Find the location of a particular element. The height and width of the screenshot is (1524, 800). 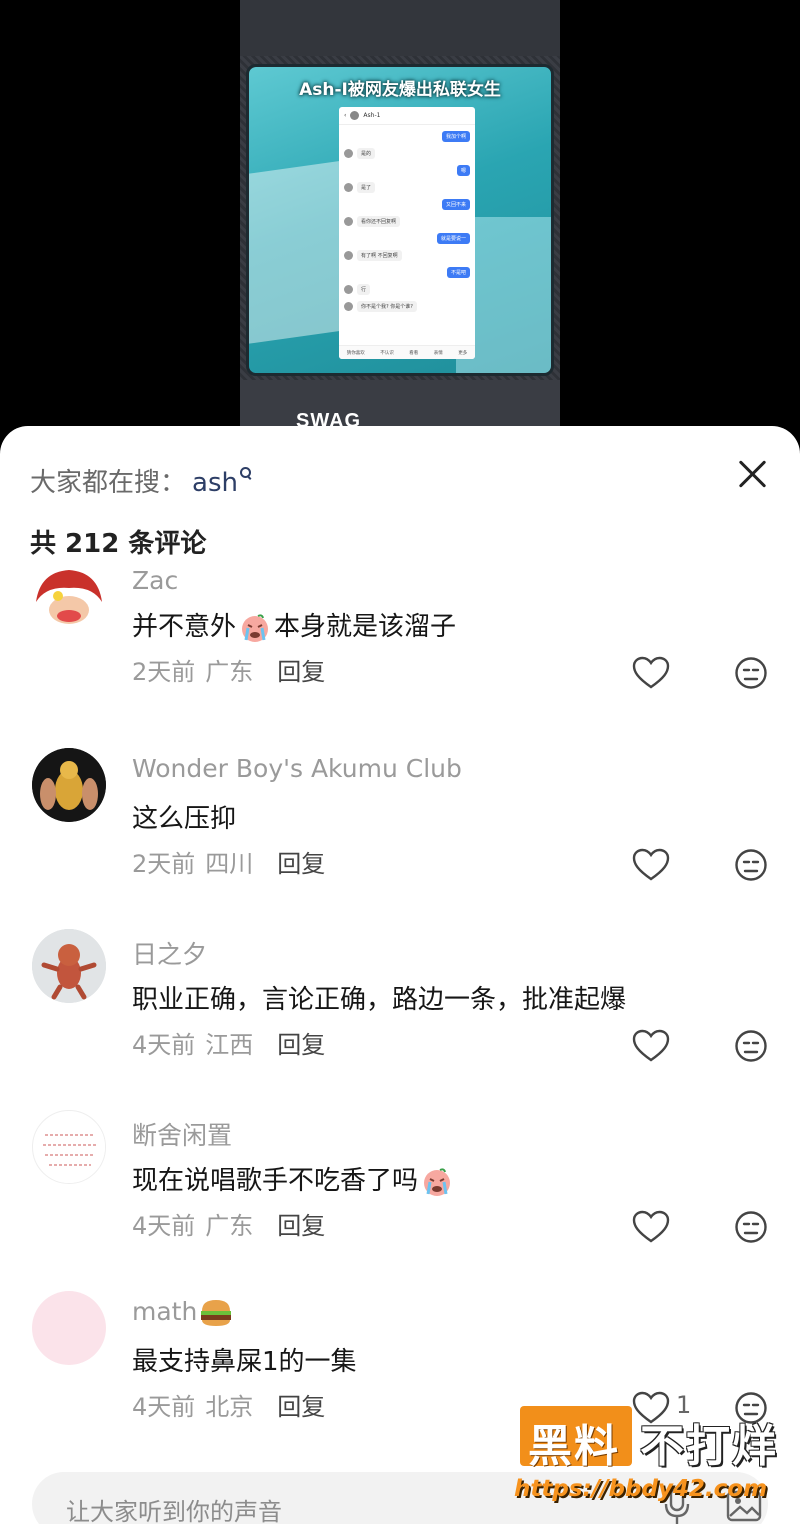

comment-text-part: 职业正确，言论正确，路边一条，批准起爆 is located at coordinates (379, 1000).